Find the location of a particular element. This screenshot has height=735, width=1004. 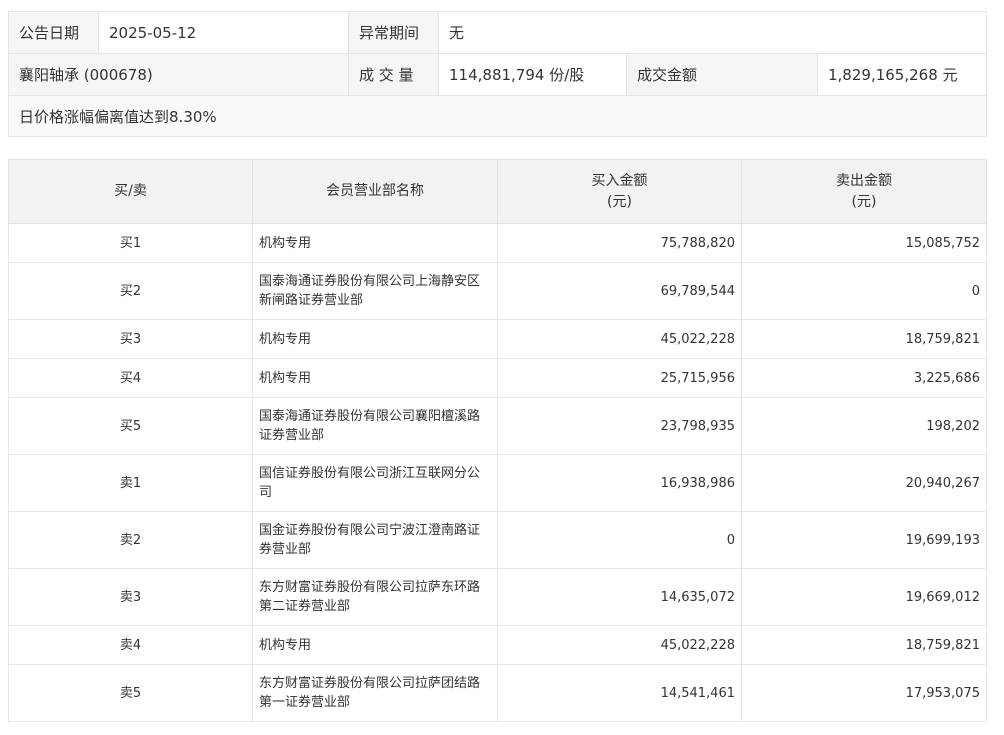

row-sell: 19,699,193 is located at coordinates (864, 540).